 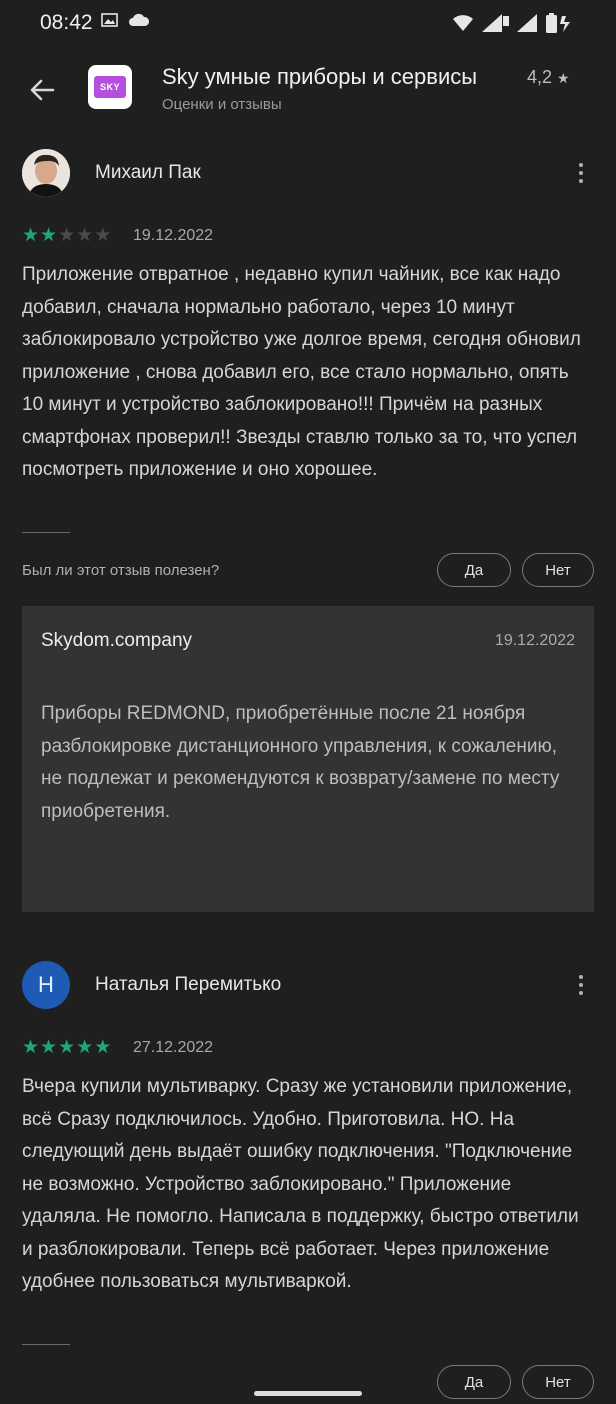 I want to click on reviewer-name: Наталья Перемитько, so click(x=188, y=984).